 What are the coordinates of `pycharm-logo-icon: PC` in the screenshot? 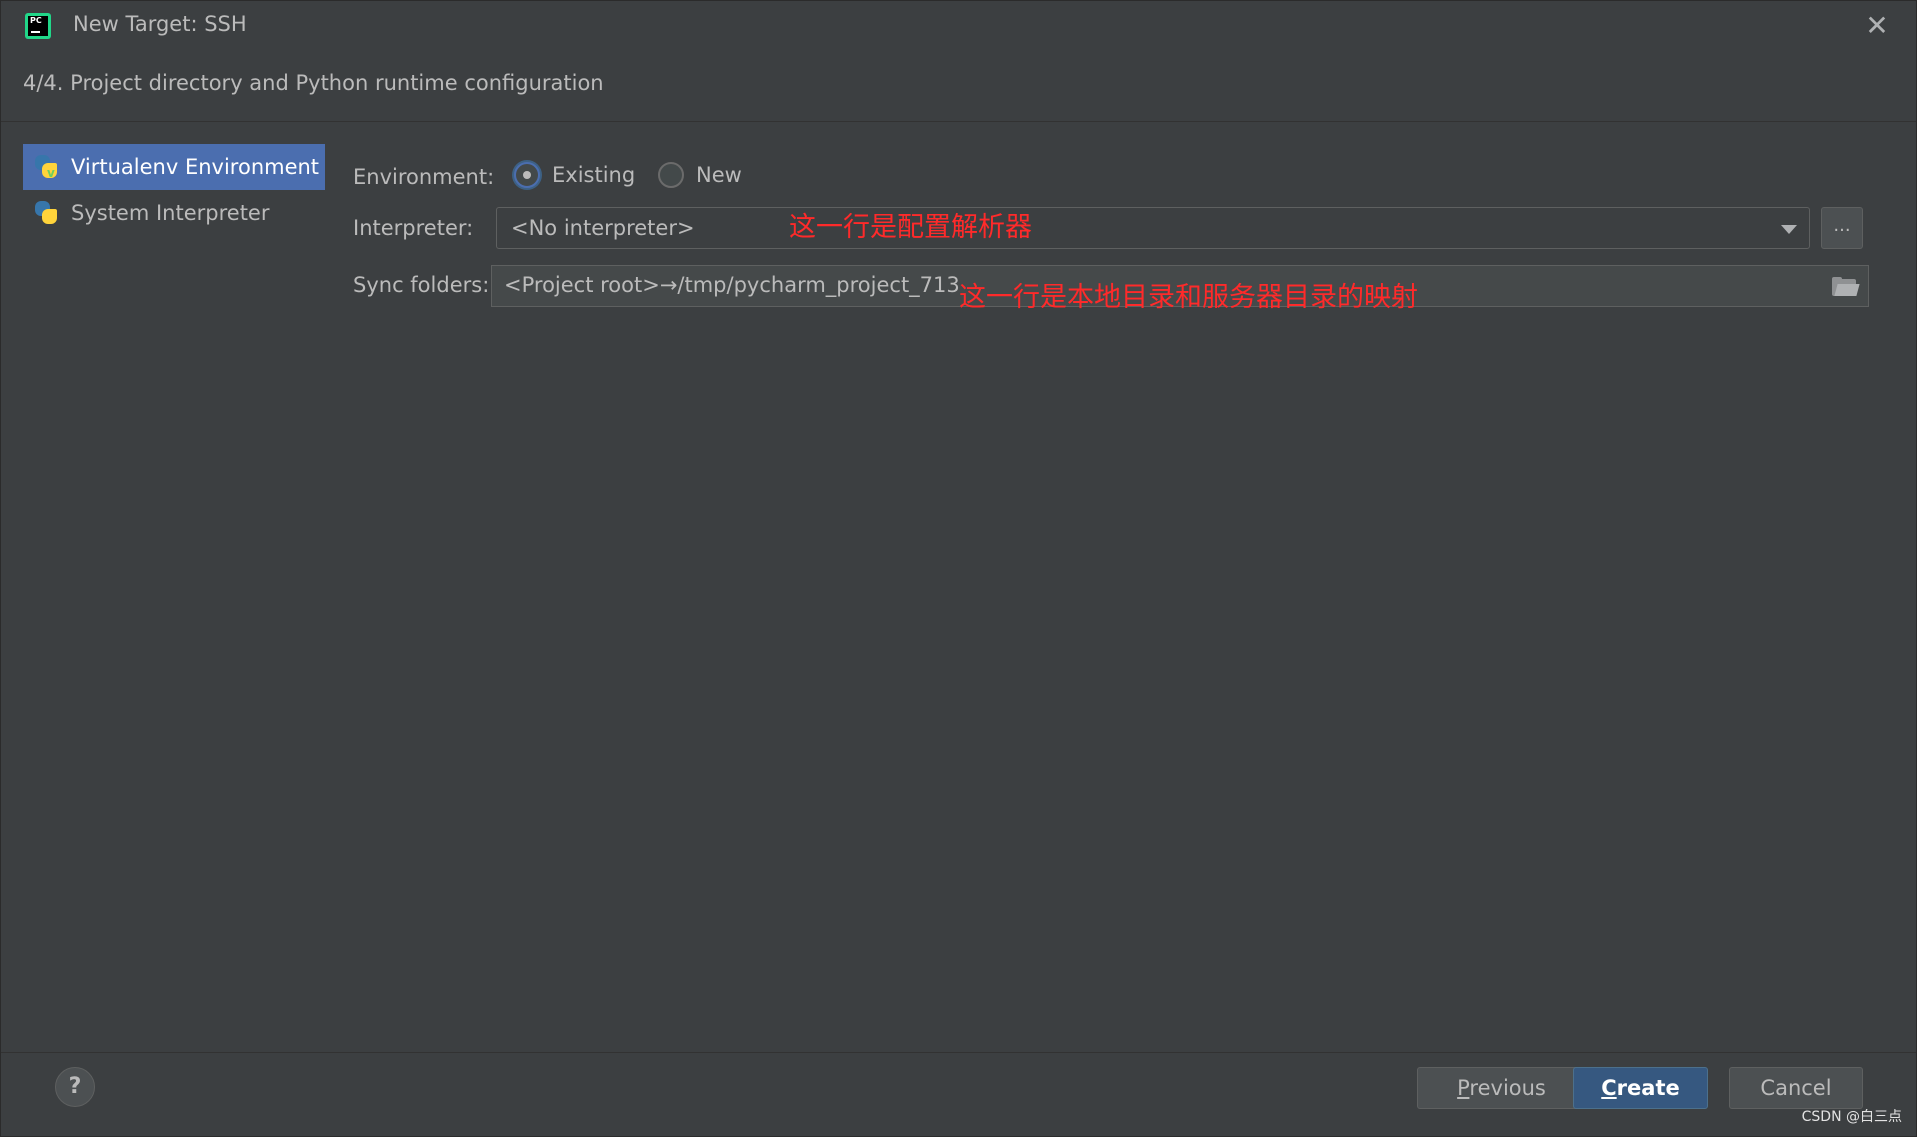 It's located at (38, 26).